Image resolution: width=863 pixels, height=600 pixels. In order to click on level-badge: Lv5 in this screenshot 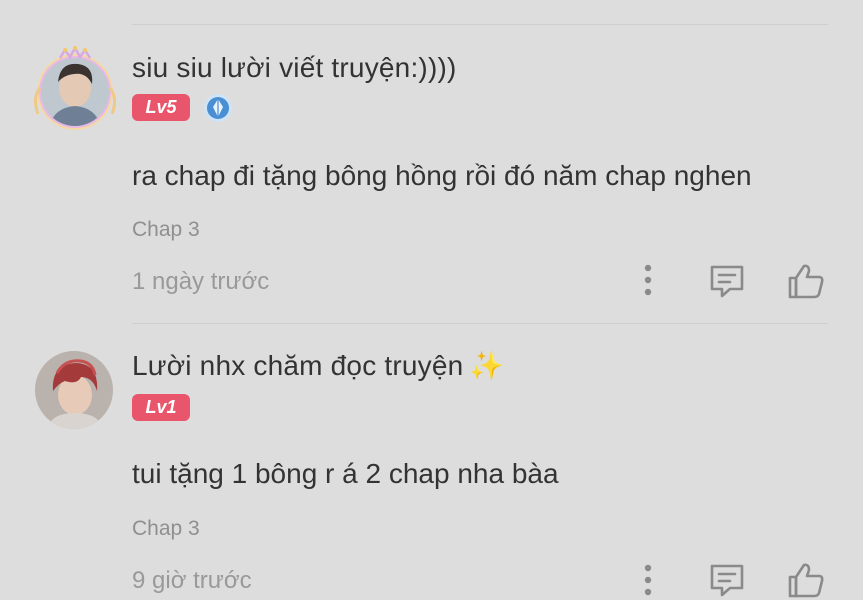, I will do `click(161, 107)`.